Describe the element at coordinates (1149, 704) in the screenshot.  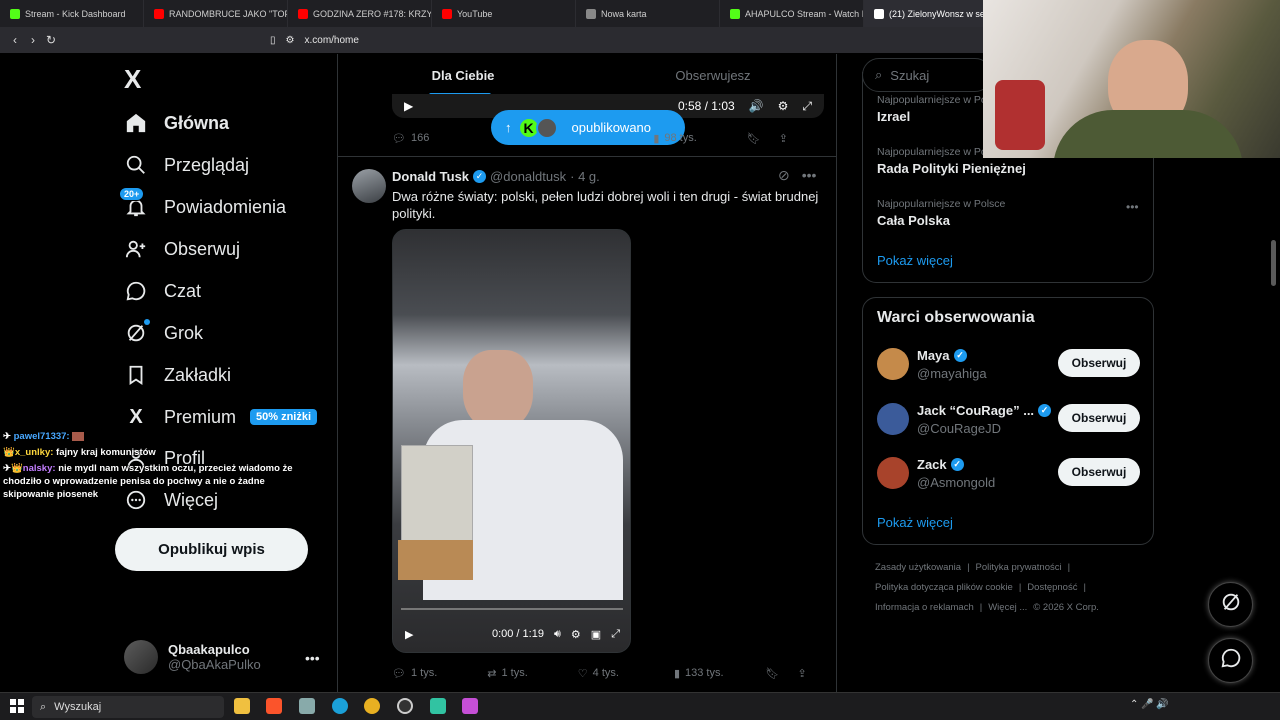
I see `system-tray: ⌃ 🎤 🔊` at that location.